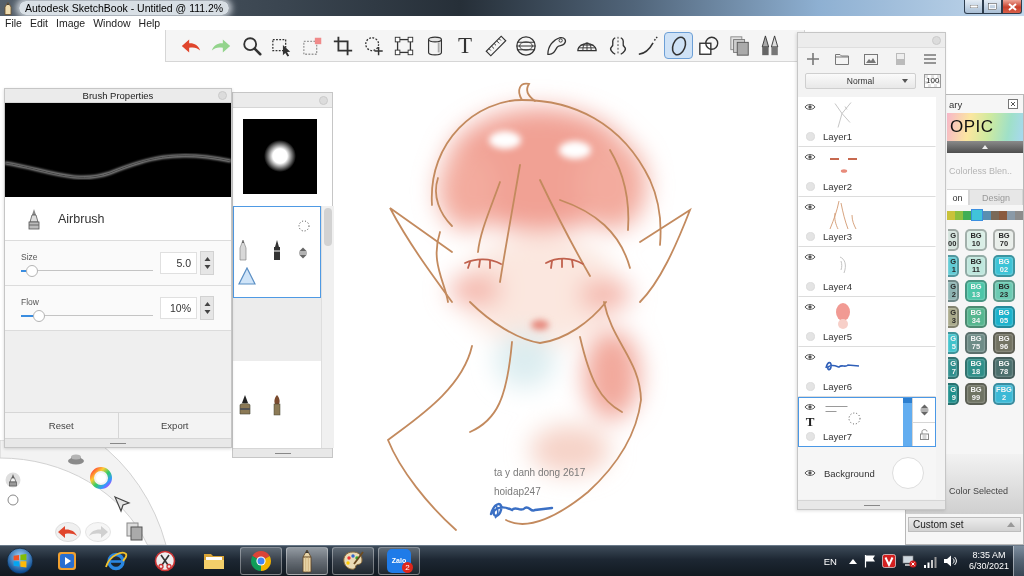  Describe the element at coordinates (38, 23) in the screenshot. I see `menu-item: Edit` at that location.